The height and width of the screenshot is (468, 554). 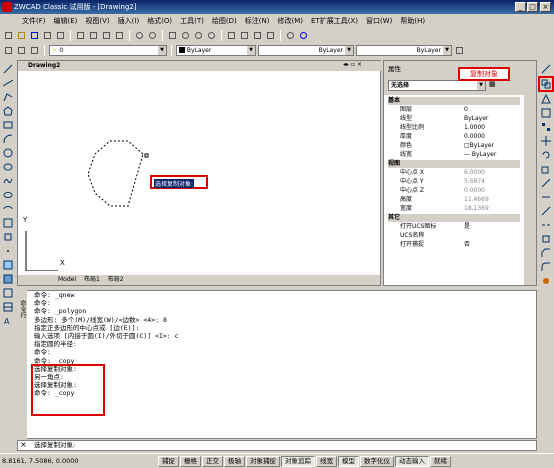 I want to click on property-row: 厚度 0.0000, so click(x=454, y=137).